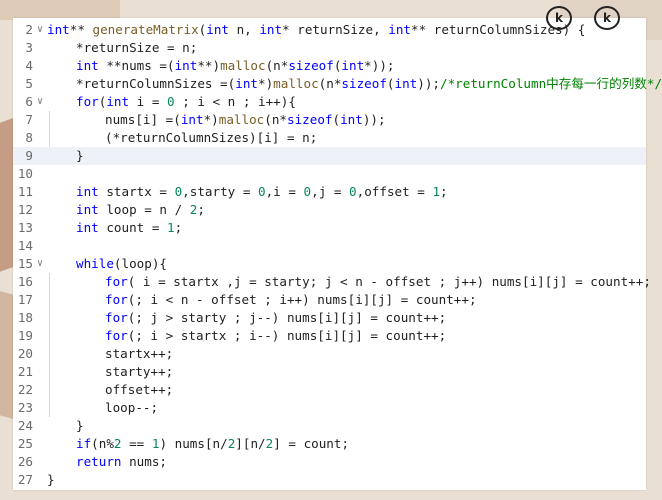 This screenshot has height=500, width=662. What do you see at coordinates (329, 408) in the screenshot?
I see `code-line: 23 loop--;` at bounding box center [329, 408].